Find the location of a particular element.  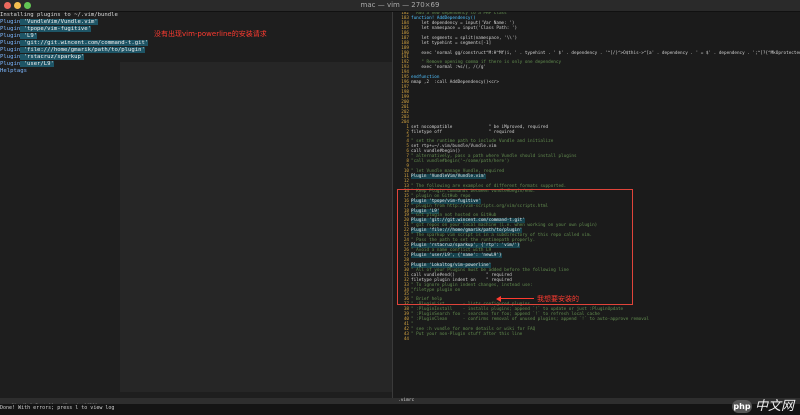

install-line: Plugin 'rstacruz/sparkup' is located at coordinates (74, 57).